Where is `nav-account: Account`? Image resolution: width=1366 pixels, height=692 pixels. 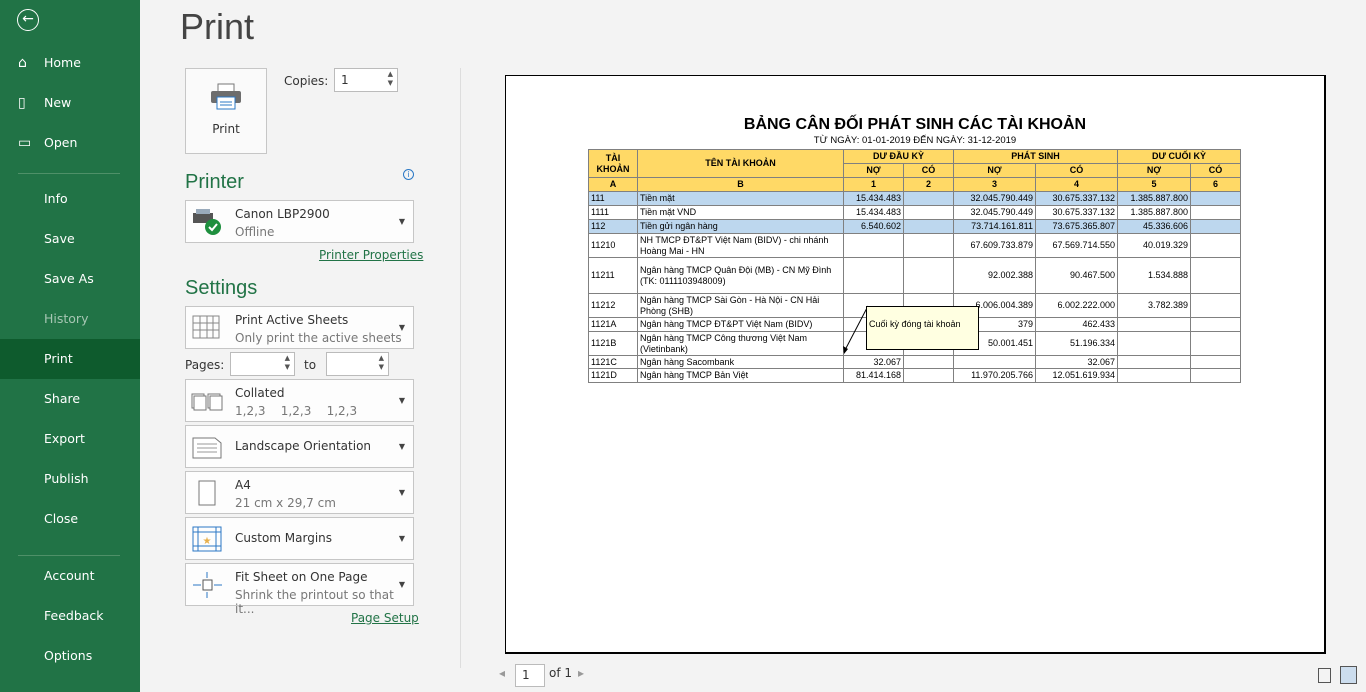 nav-account: Account is located at coordinates (70, 576).